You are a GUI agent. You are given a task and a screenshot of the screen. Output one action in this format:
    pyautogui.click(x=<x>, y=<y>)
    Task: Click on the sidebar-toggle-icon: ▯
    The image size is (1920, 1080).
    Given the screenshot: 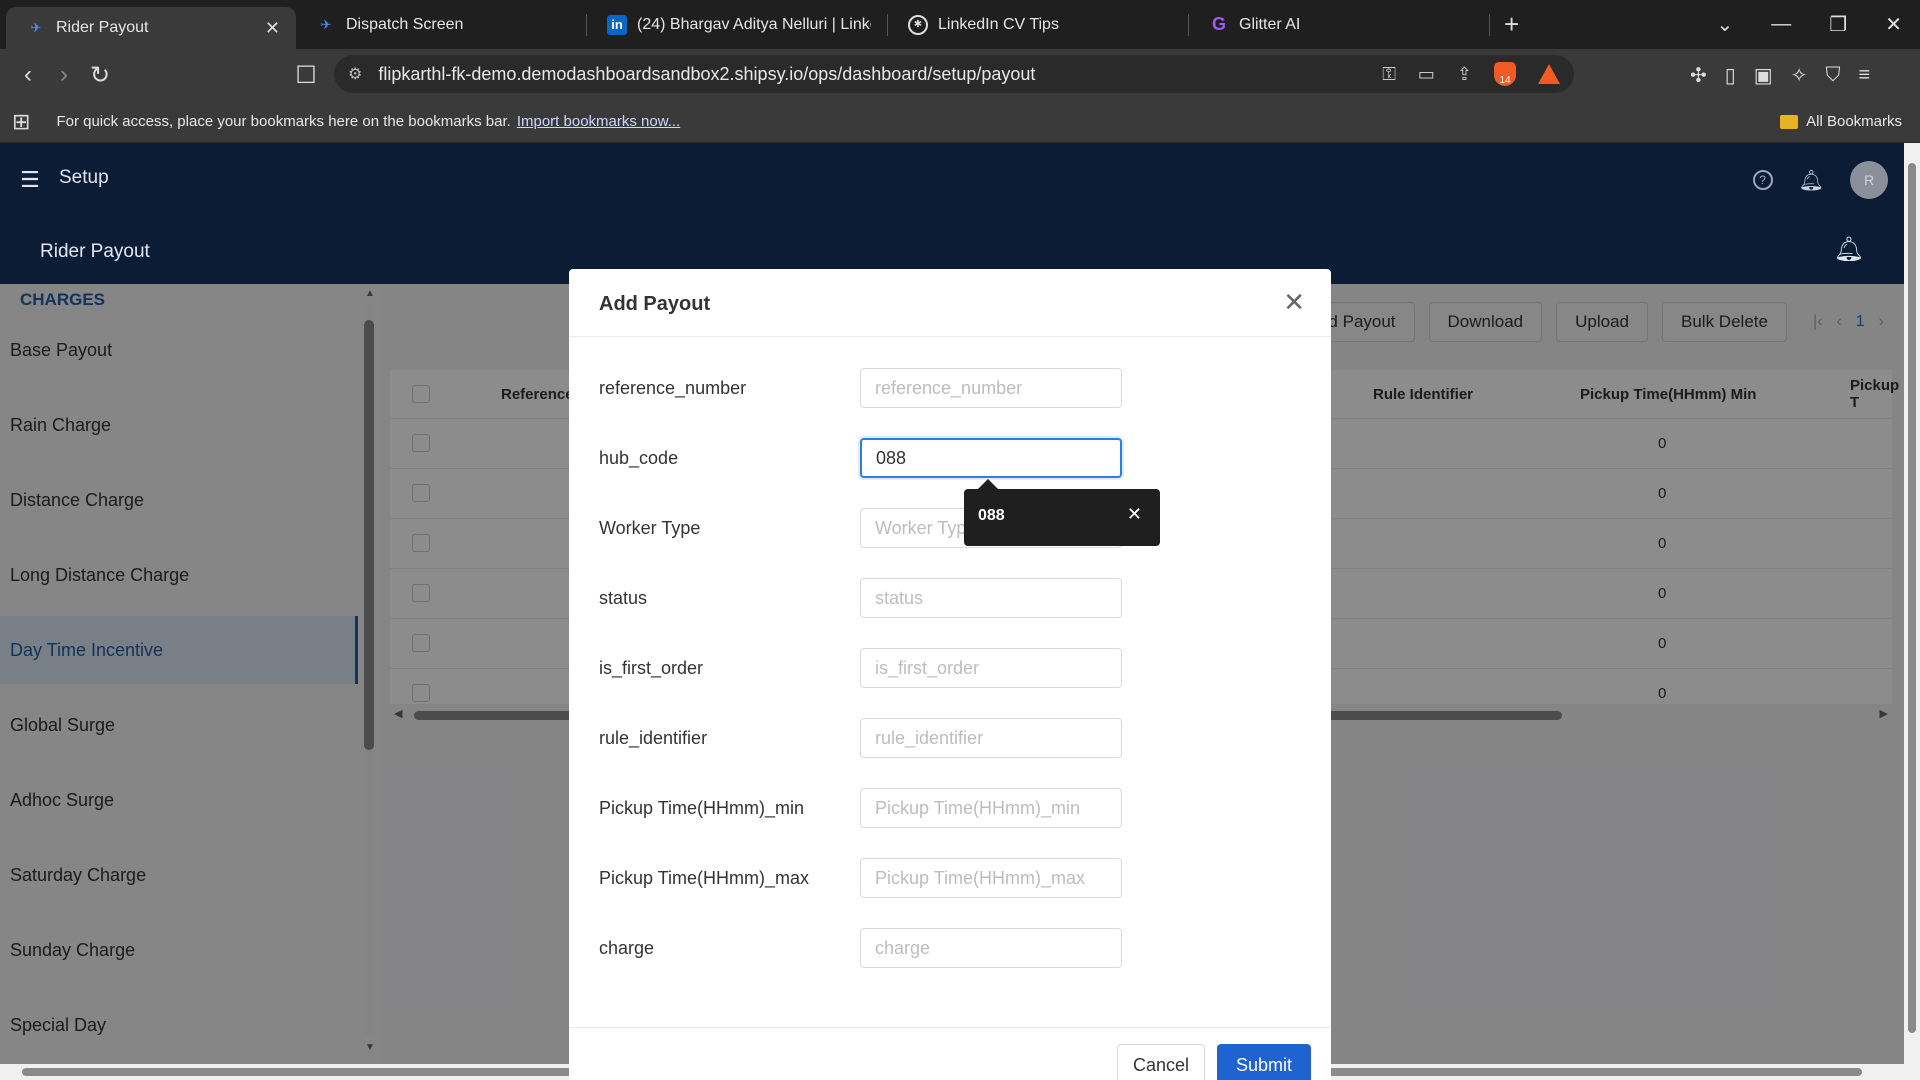 What is the action you would take?
    pyautogui.click(x=1730, y=75)
    